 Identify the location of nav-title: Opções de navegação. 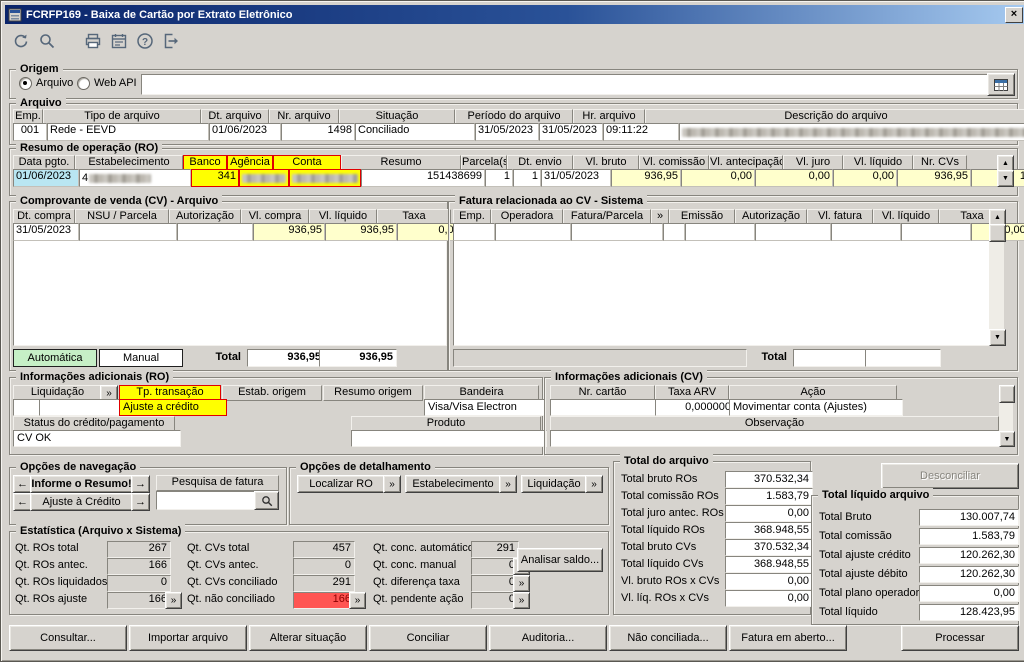
(78, 467).